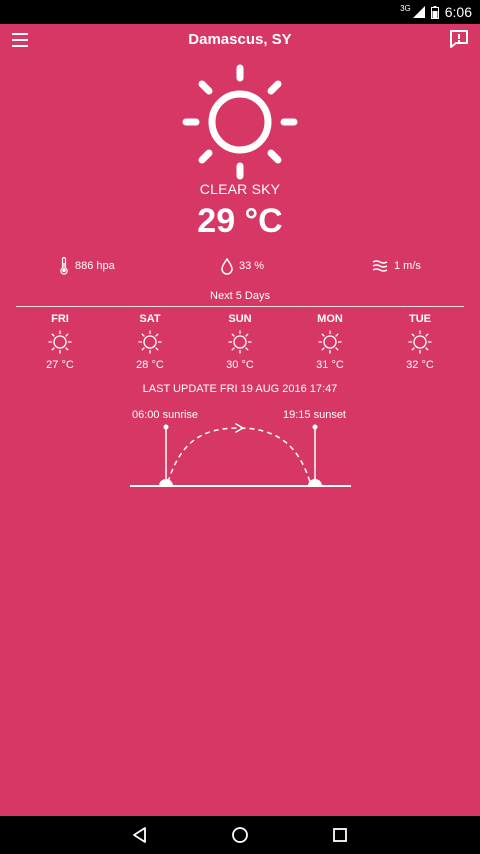 Image resolution: width=480 pixels, height=854 pixels. I want to click on wind-metric: 1 m/s, so click(396, 266).